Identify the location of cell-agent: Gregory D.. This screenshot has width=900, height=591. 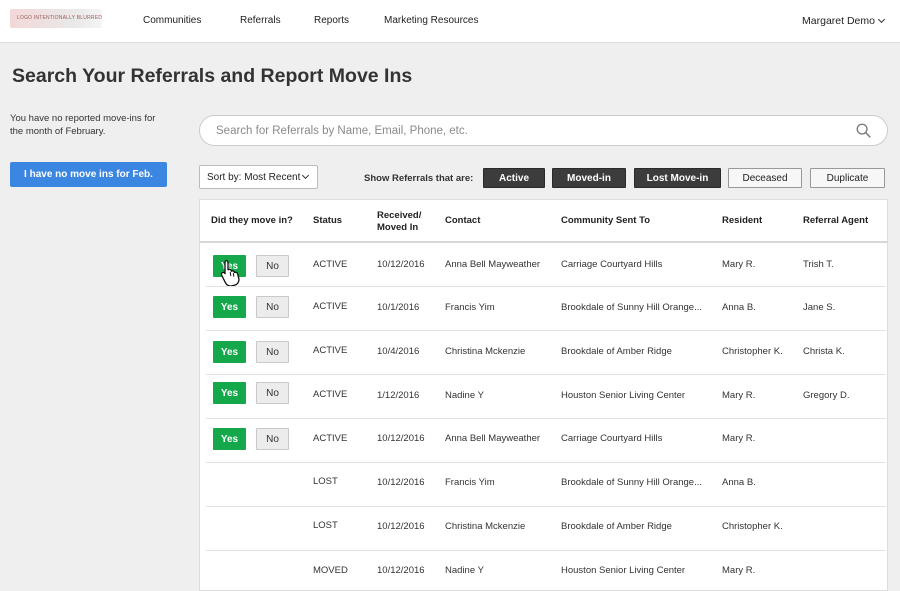
(826, 395).